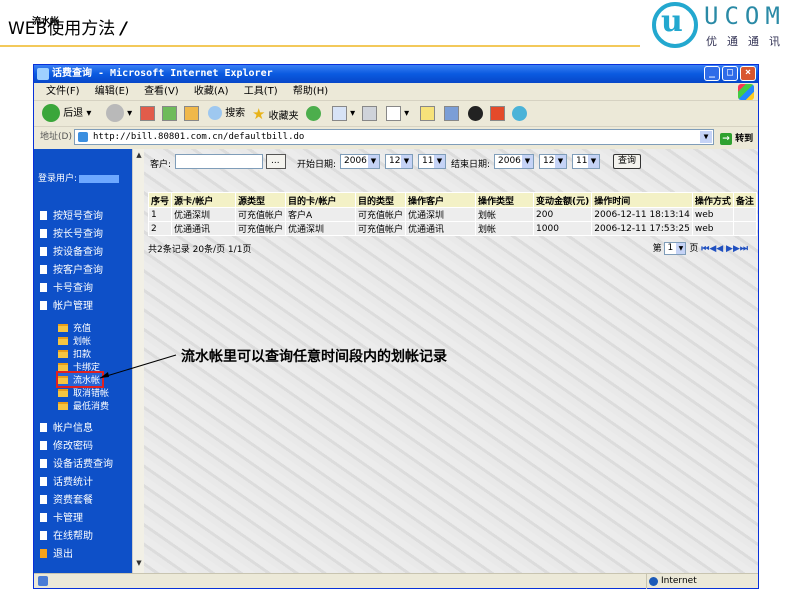  What do you see at coordinates (66, 114) in the screenshot?
I see `back-button: 后退 ▾` at bounding box center [66, 114].